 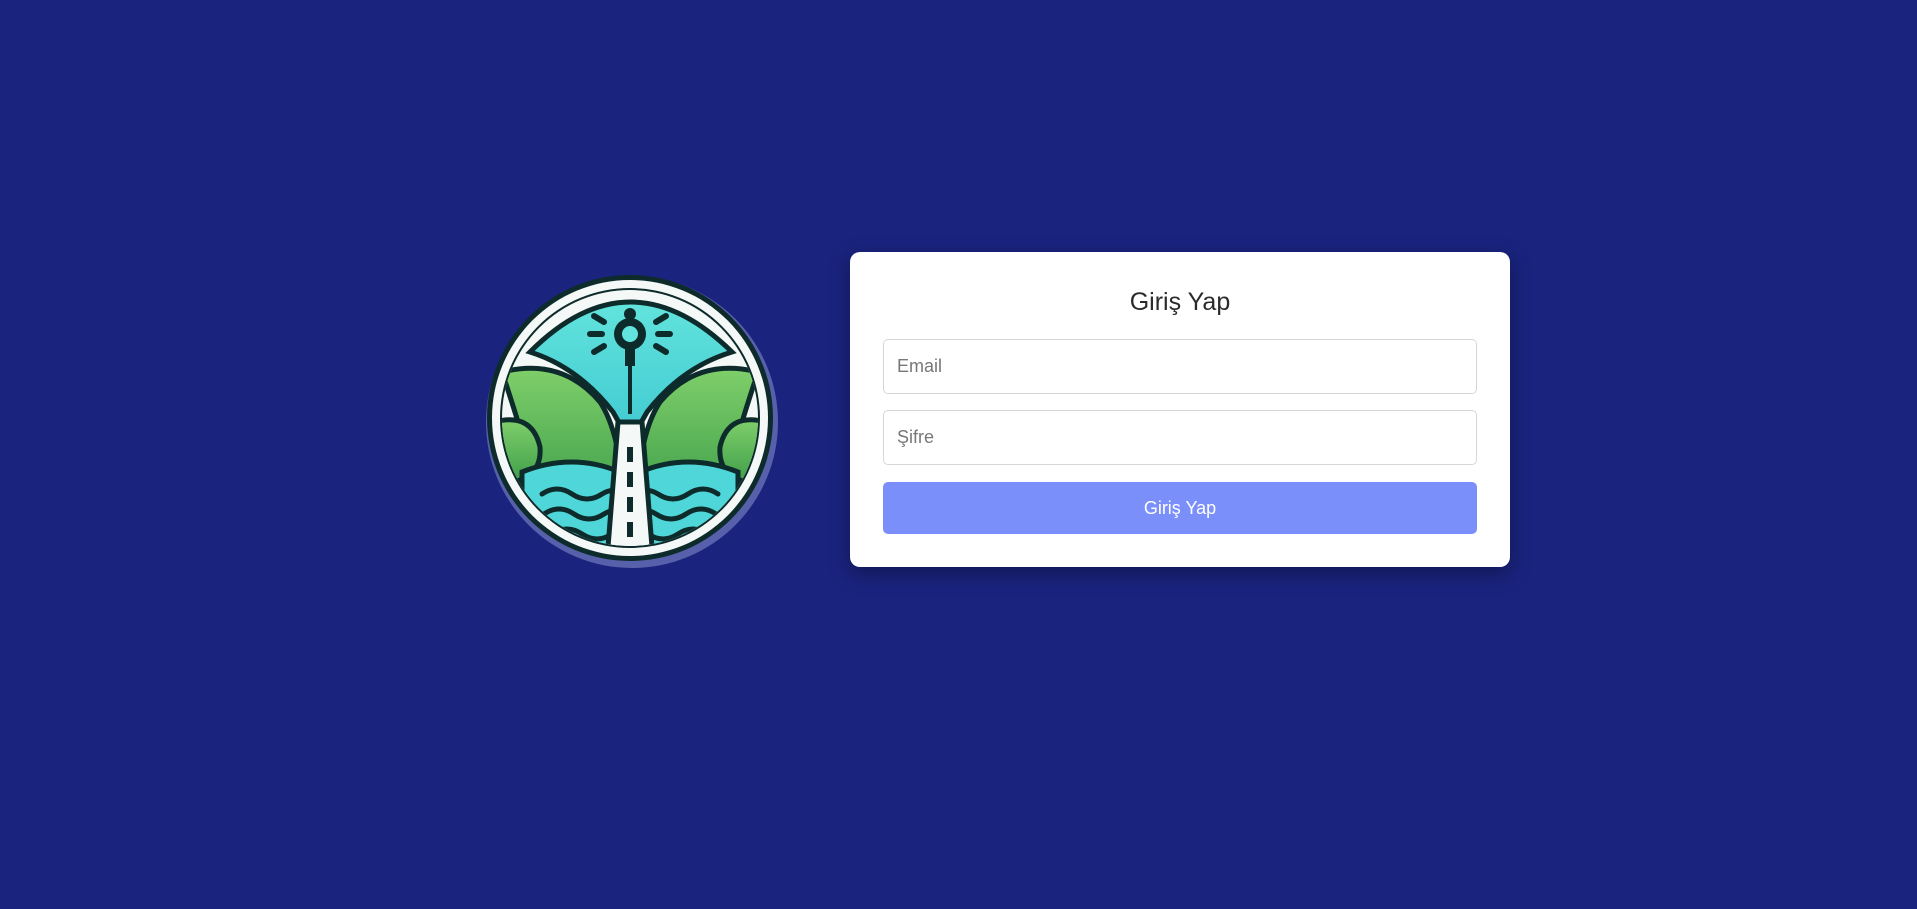 I want to click on logo, so click(x=632, y=422).